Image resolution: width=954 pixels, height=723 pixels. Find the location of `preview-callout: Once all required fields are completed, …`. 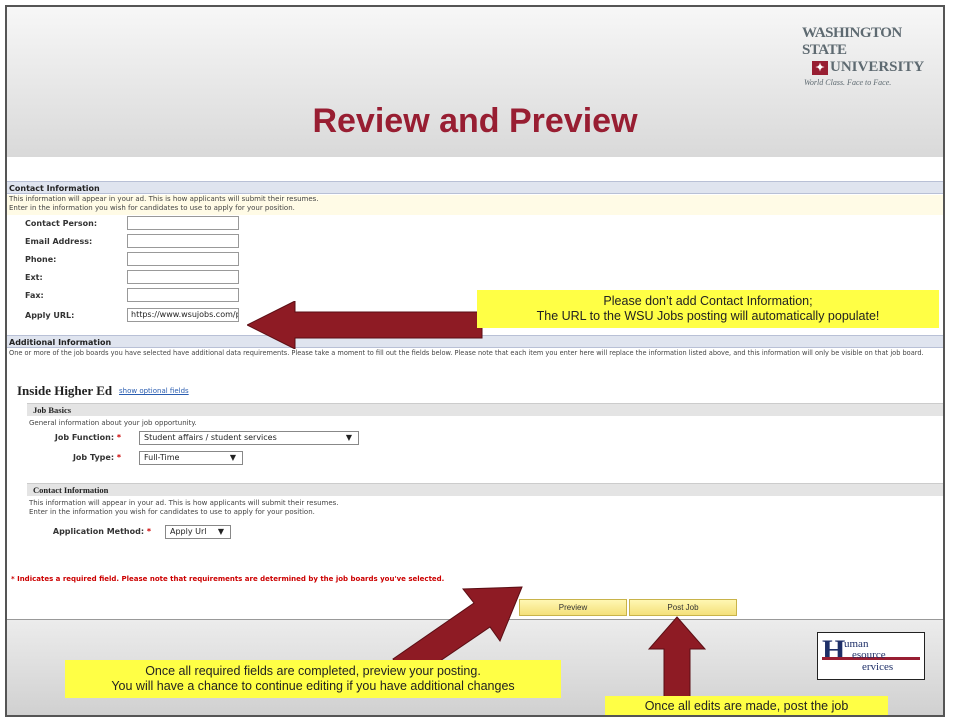

preview-callout: Once all required fields are completed, … is located at coordinates (313, 679).